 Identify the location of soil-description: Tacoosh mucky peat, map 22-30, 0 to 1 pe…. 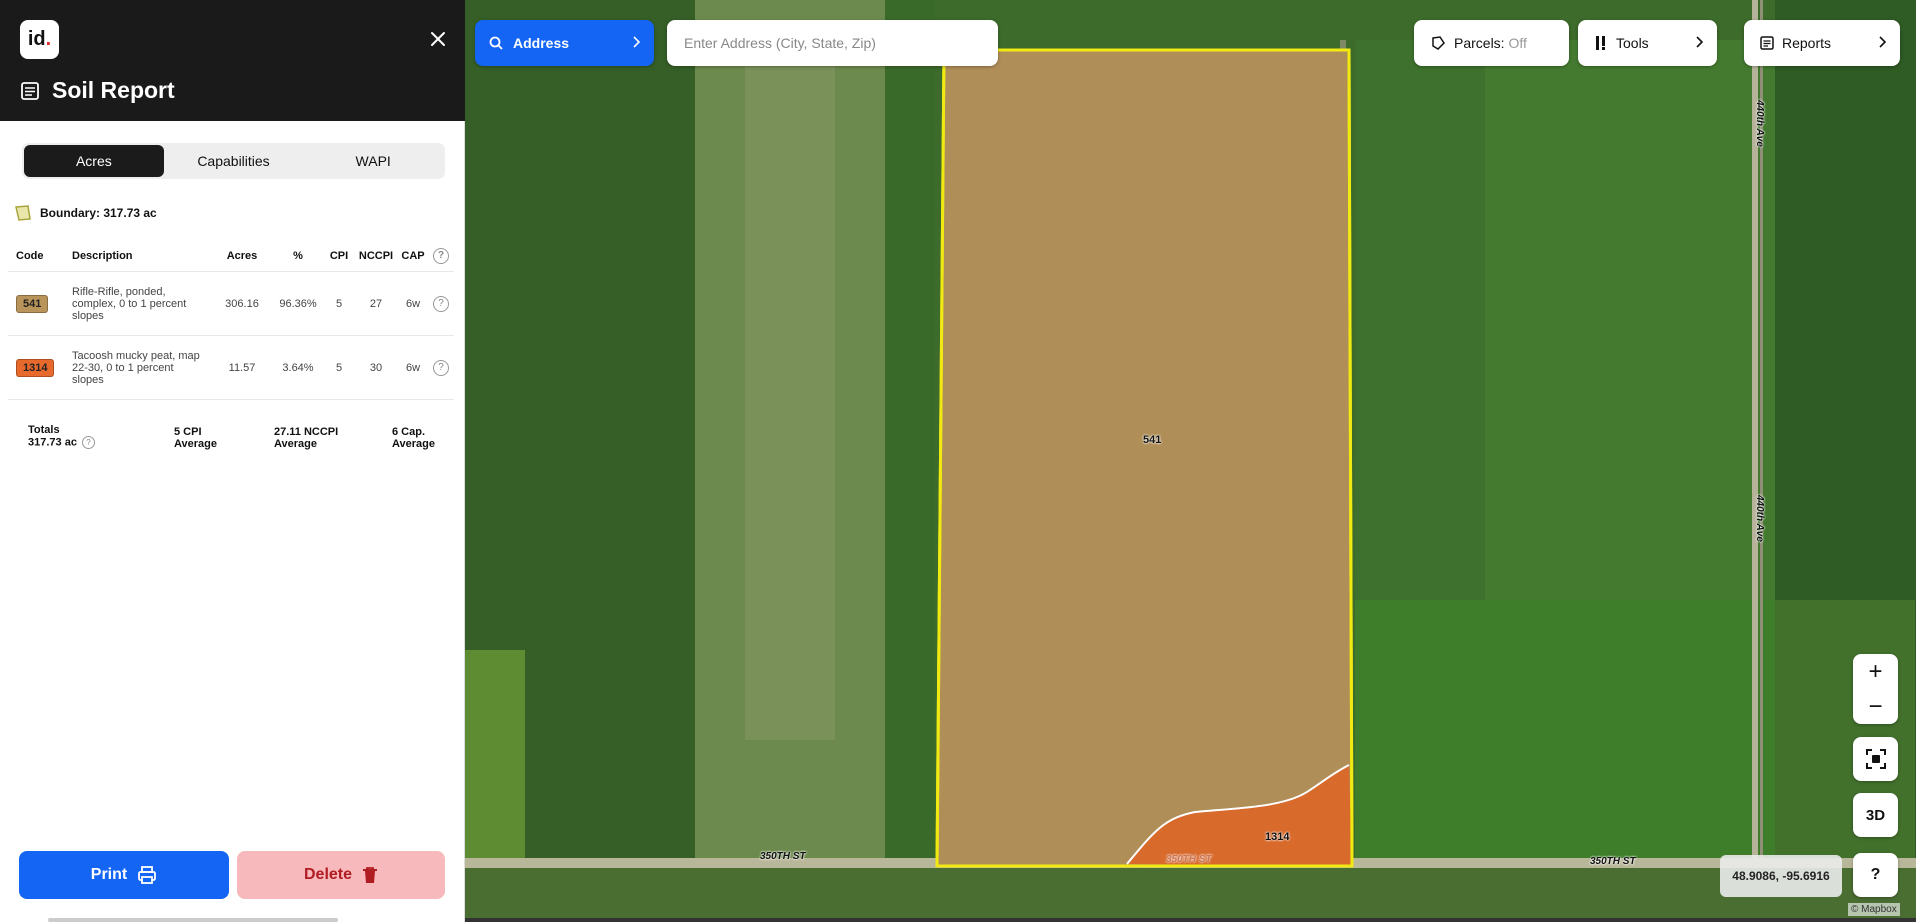
(136, 367).